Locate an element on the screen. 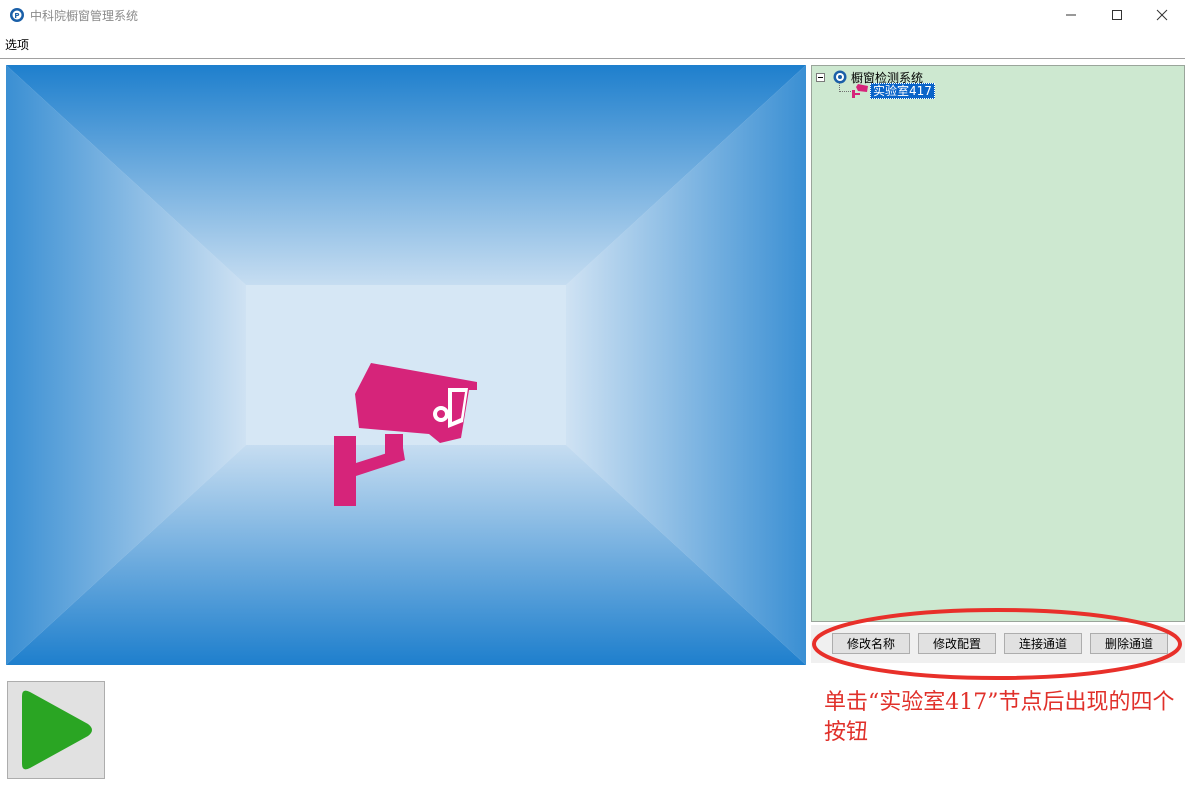  connect-channel-button: 连接通道 is located at coordinates (1043, 643).